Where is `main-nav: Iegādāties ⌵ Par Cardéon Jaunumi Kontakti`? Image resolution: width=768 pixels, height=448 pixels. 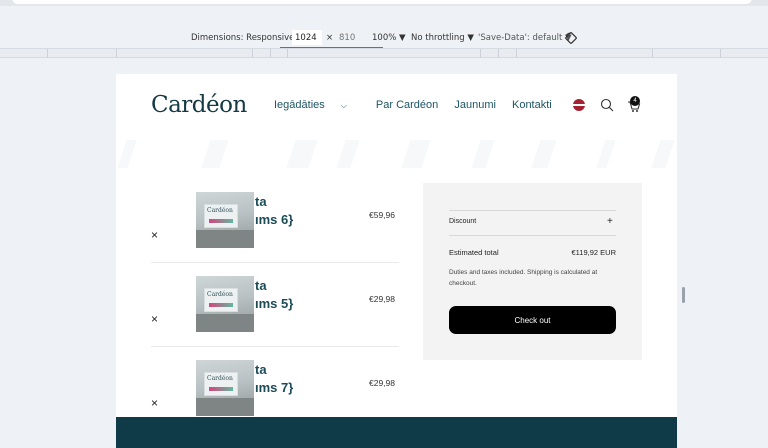 main-nav: Iegādāties ⌵ Par Cardéon Jaunumi Kontakti is located at coordinates (419, 105).